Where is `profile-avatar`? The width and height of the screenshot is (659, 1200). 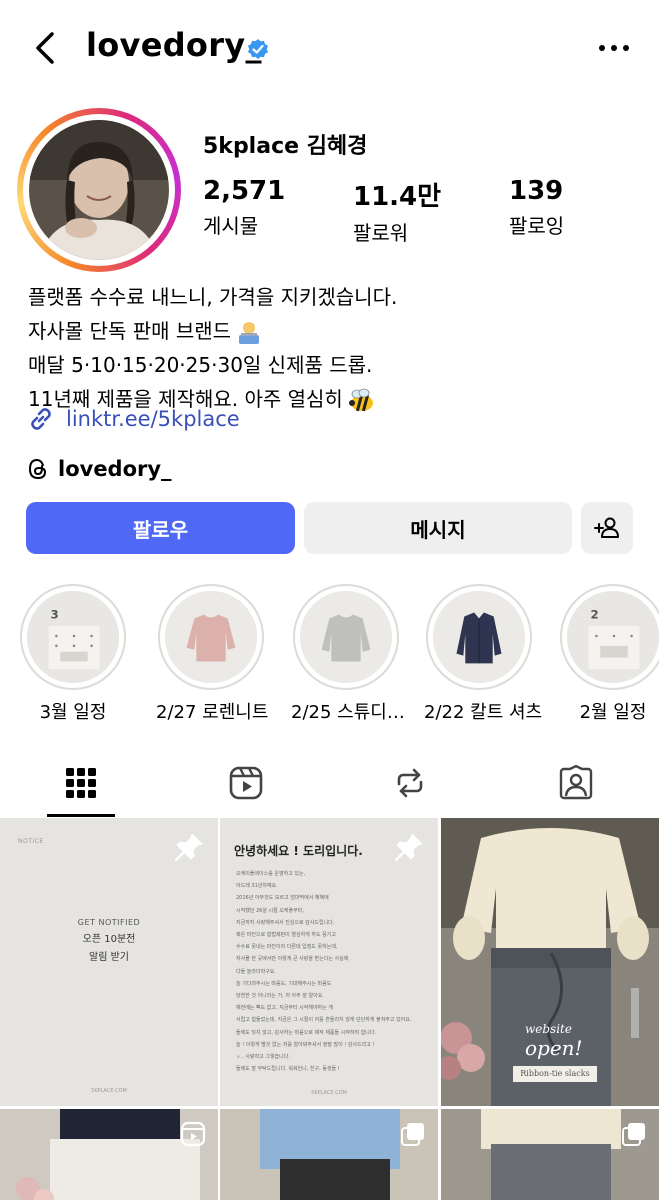
profile-avatar is located at coordinates (99, 190).